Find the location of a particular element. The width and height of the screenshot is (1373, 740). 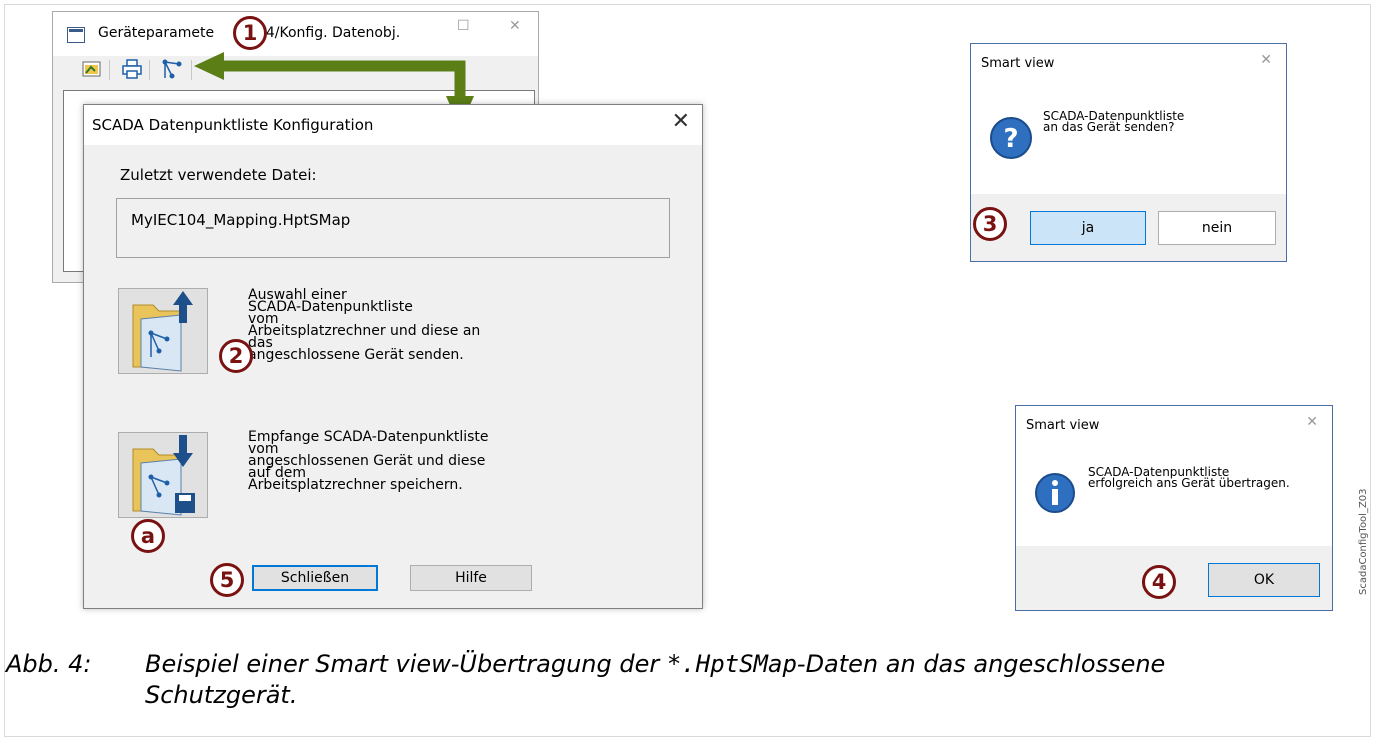

close-icon: ✕ is located at coordinates (515, 26).